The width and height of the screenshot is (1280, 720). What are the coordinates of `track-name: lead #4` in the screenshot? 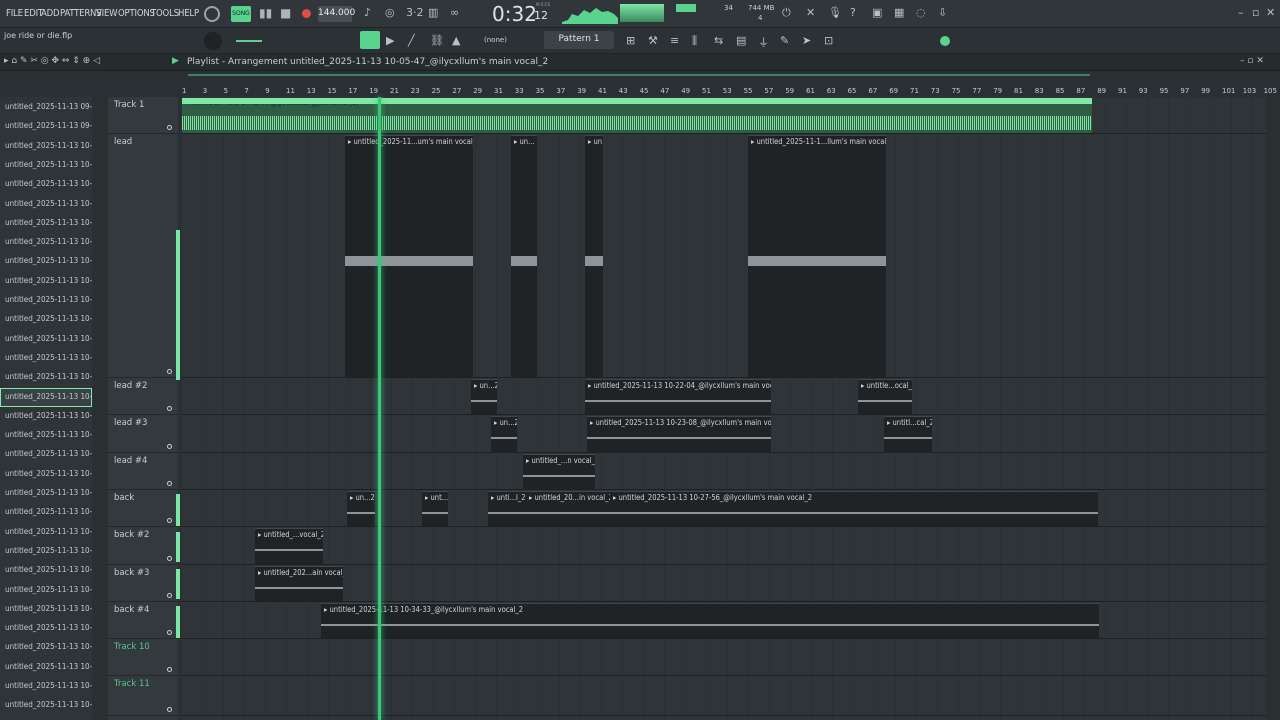 It's located at (130, 461).